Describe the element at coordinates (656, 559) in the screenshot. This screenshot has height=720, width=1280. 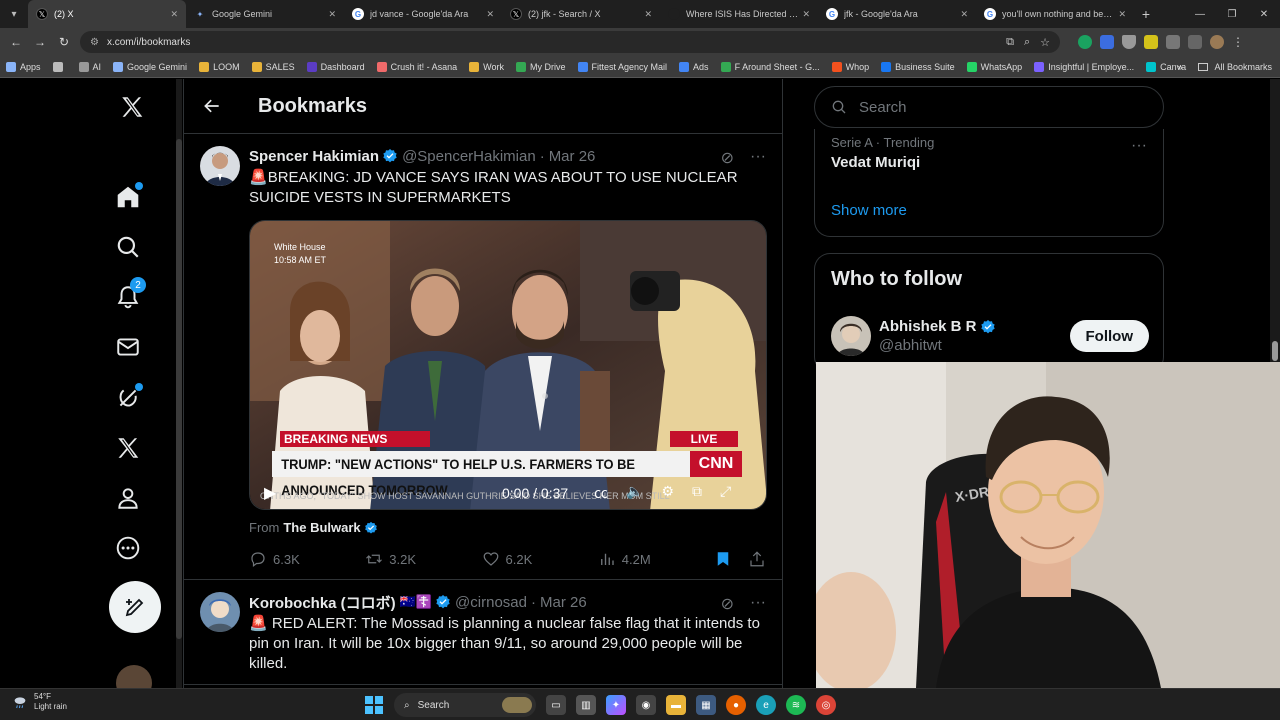
I see `views-button: 4.2M` at that location.